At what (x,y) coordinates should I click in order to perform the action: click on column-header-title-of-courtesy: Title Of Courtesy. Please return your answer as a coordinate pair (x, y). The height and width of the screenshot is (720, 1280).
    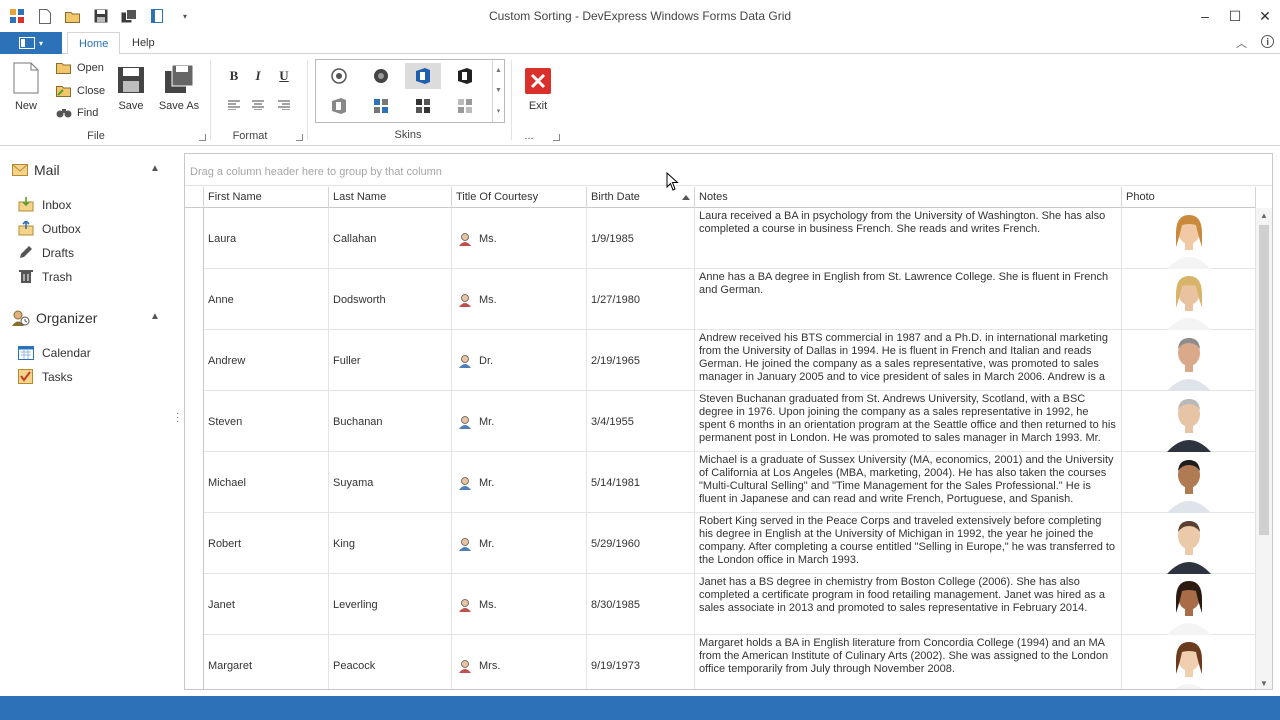
    Looking at the image, I should click on (519, 197).